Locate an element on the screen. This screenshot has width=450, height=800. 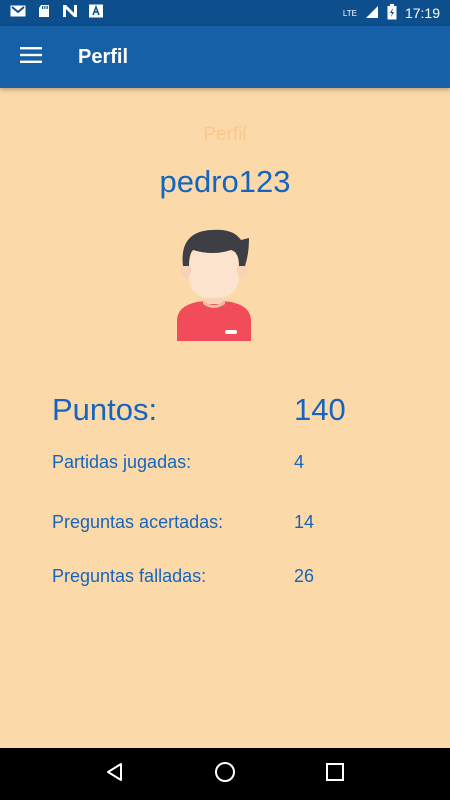
n-app-icon is located at coordinates (70, 13).